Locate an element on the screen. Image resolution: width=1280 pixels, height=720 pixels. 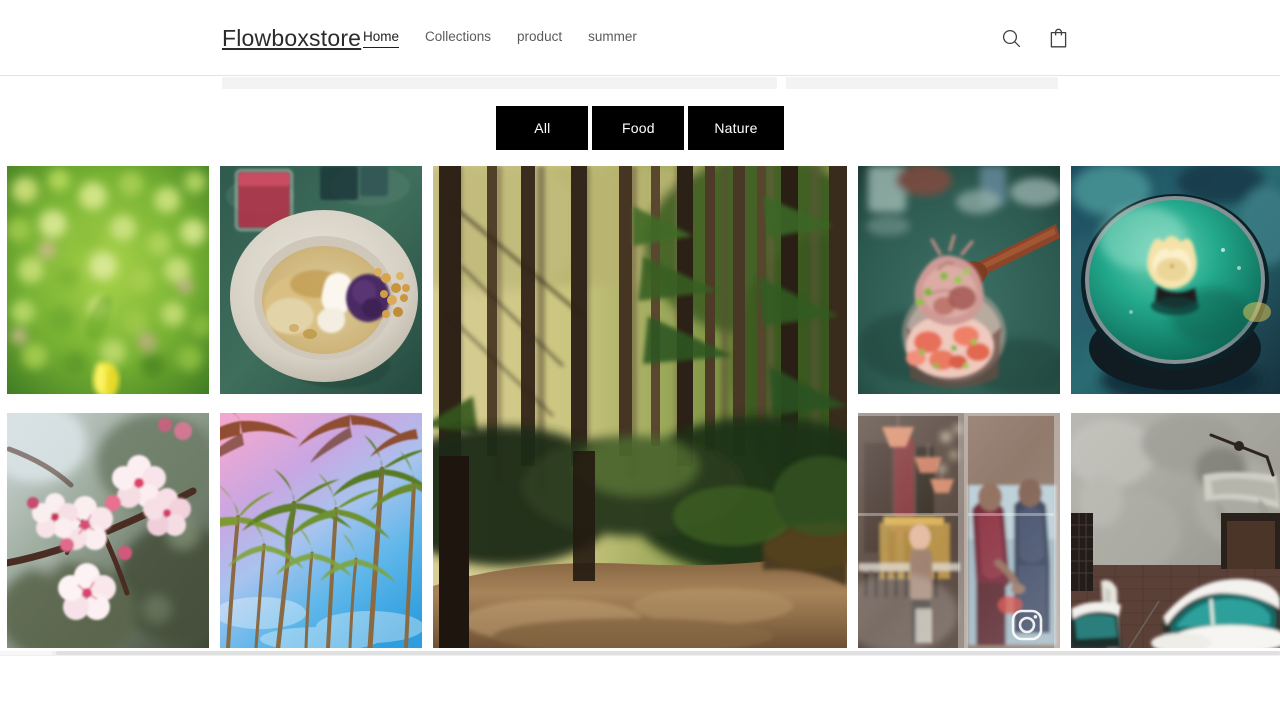
gallery-item-teal-bowl is located at coordinates (1175, 280).